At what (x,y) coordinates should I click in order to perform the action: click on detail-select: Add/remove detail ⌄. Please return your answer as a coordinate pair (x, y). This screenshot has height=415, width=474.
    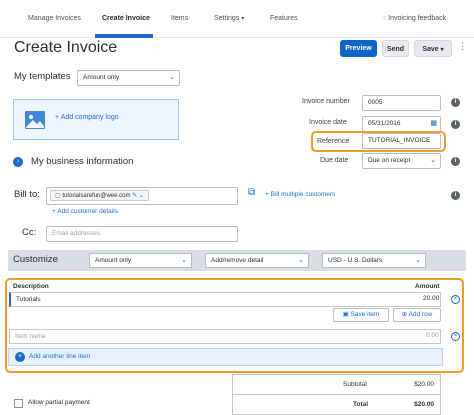
    Looking at the image, I should click on (257, 260).